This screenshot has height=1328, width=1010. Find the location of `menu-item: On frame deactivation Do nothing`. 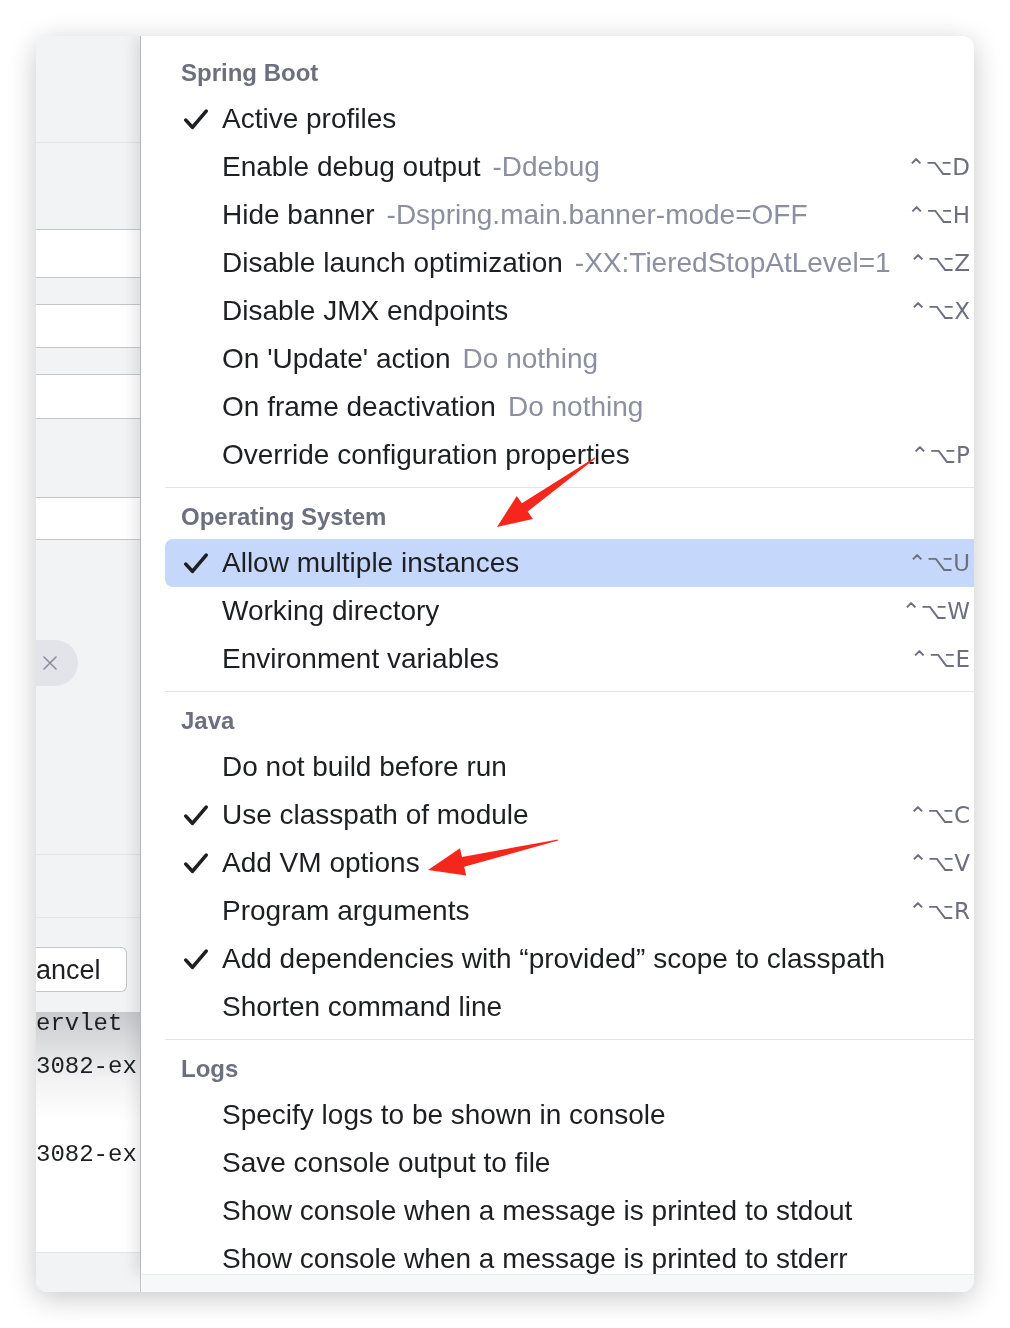

menu-item: On frame deactivation Do nothing is located at coordinates (569, 407).